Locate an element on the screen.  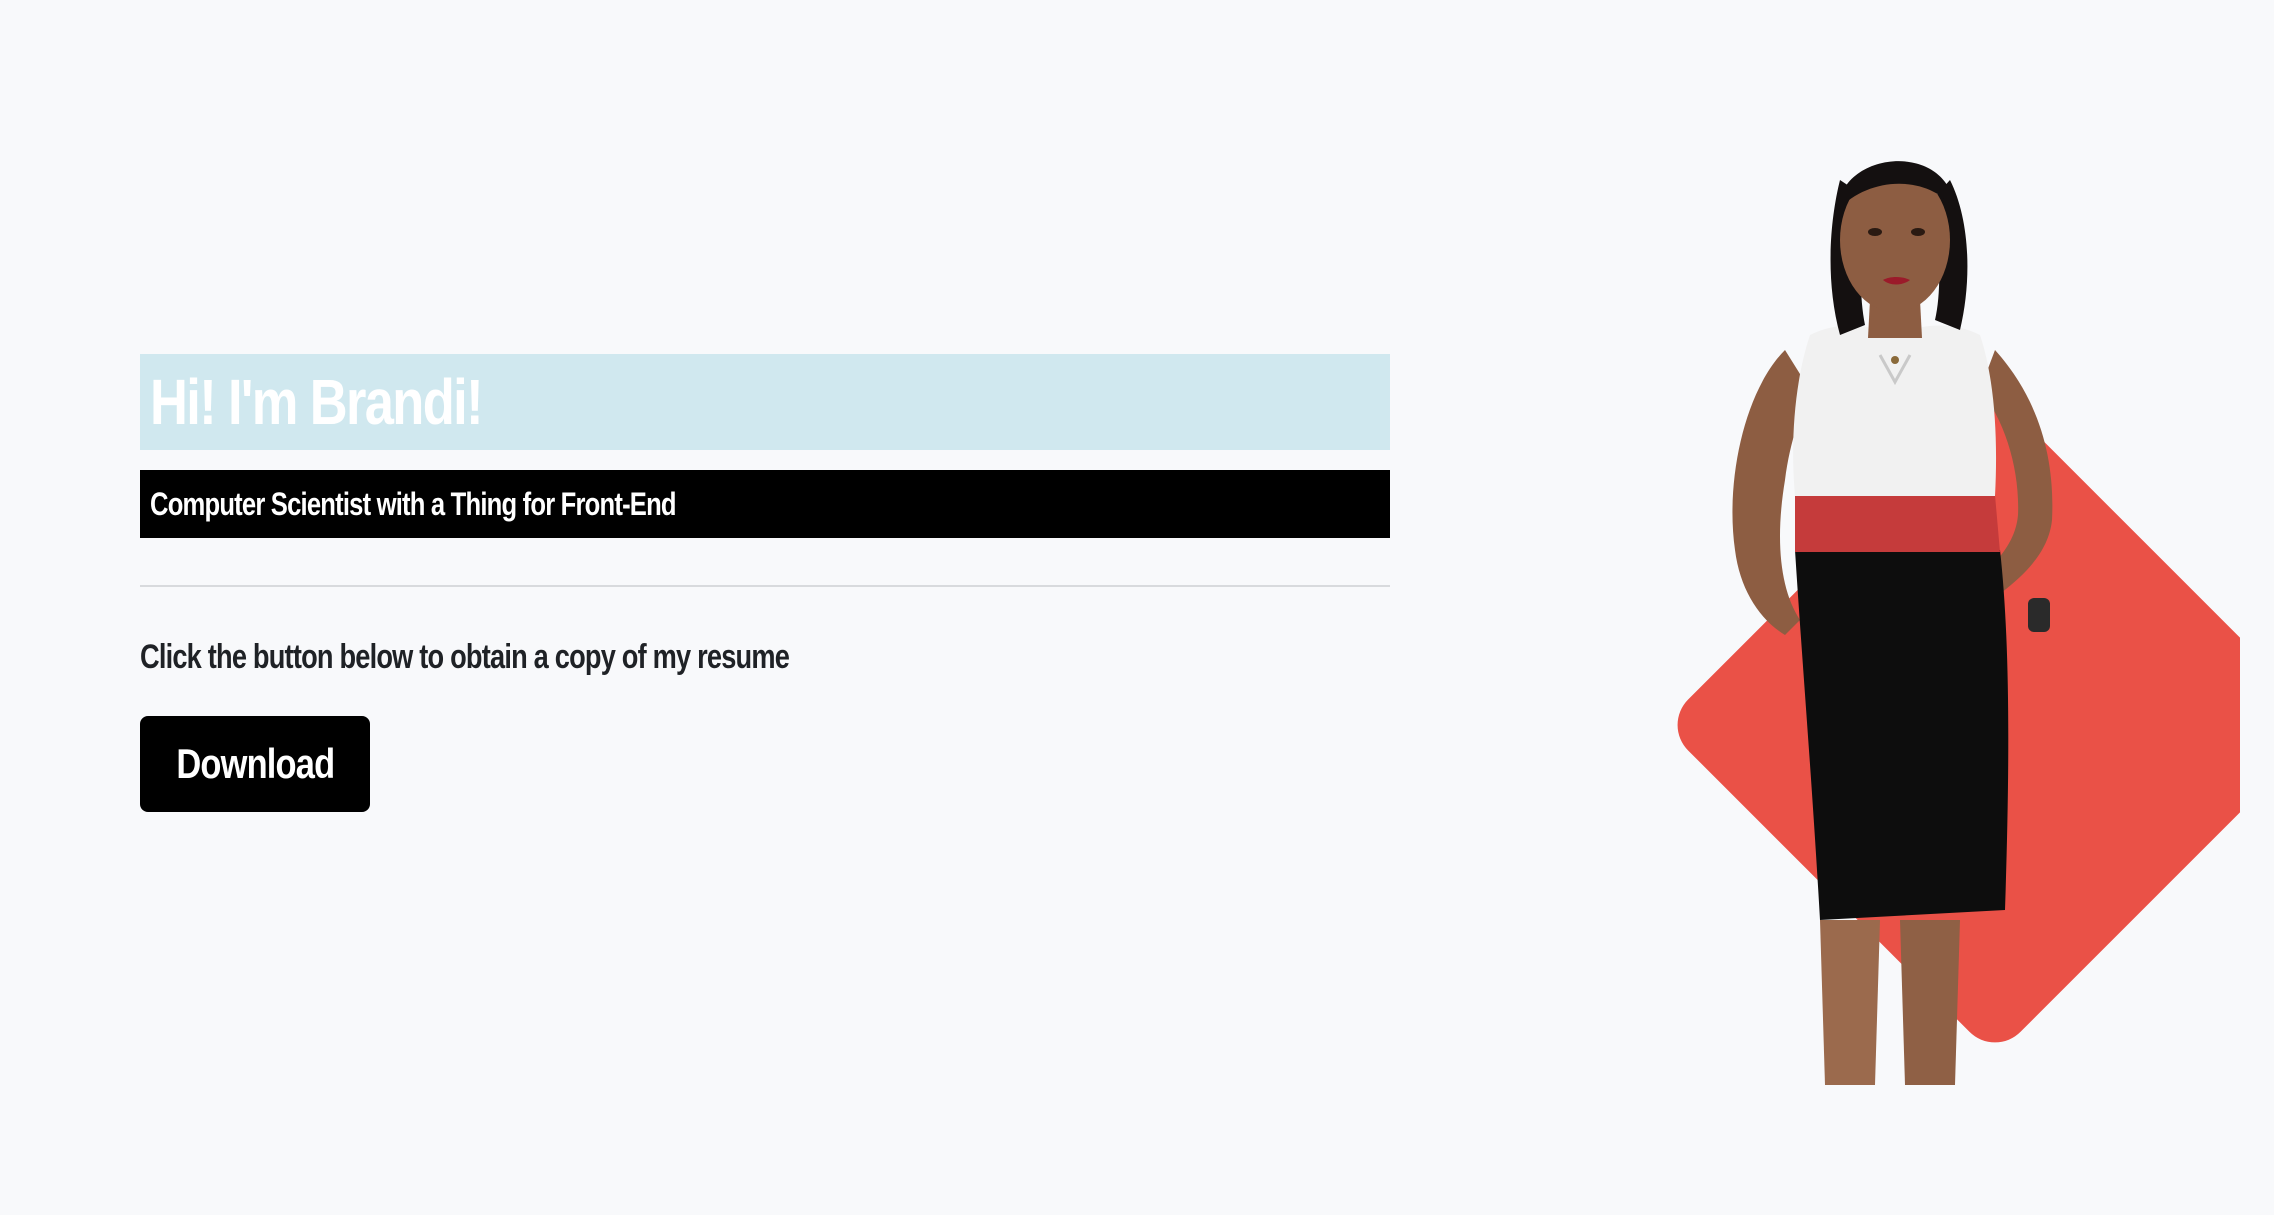
heading-banner: Hi! I'm Brandi! is located at coordinates (765, 402).